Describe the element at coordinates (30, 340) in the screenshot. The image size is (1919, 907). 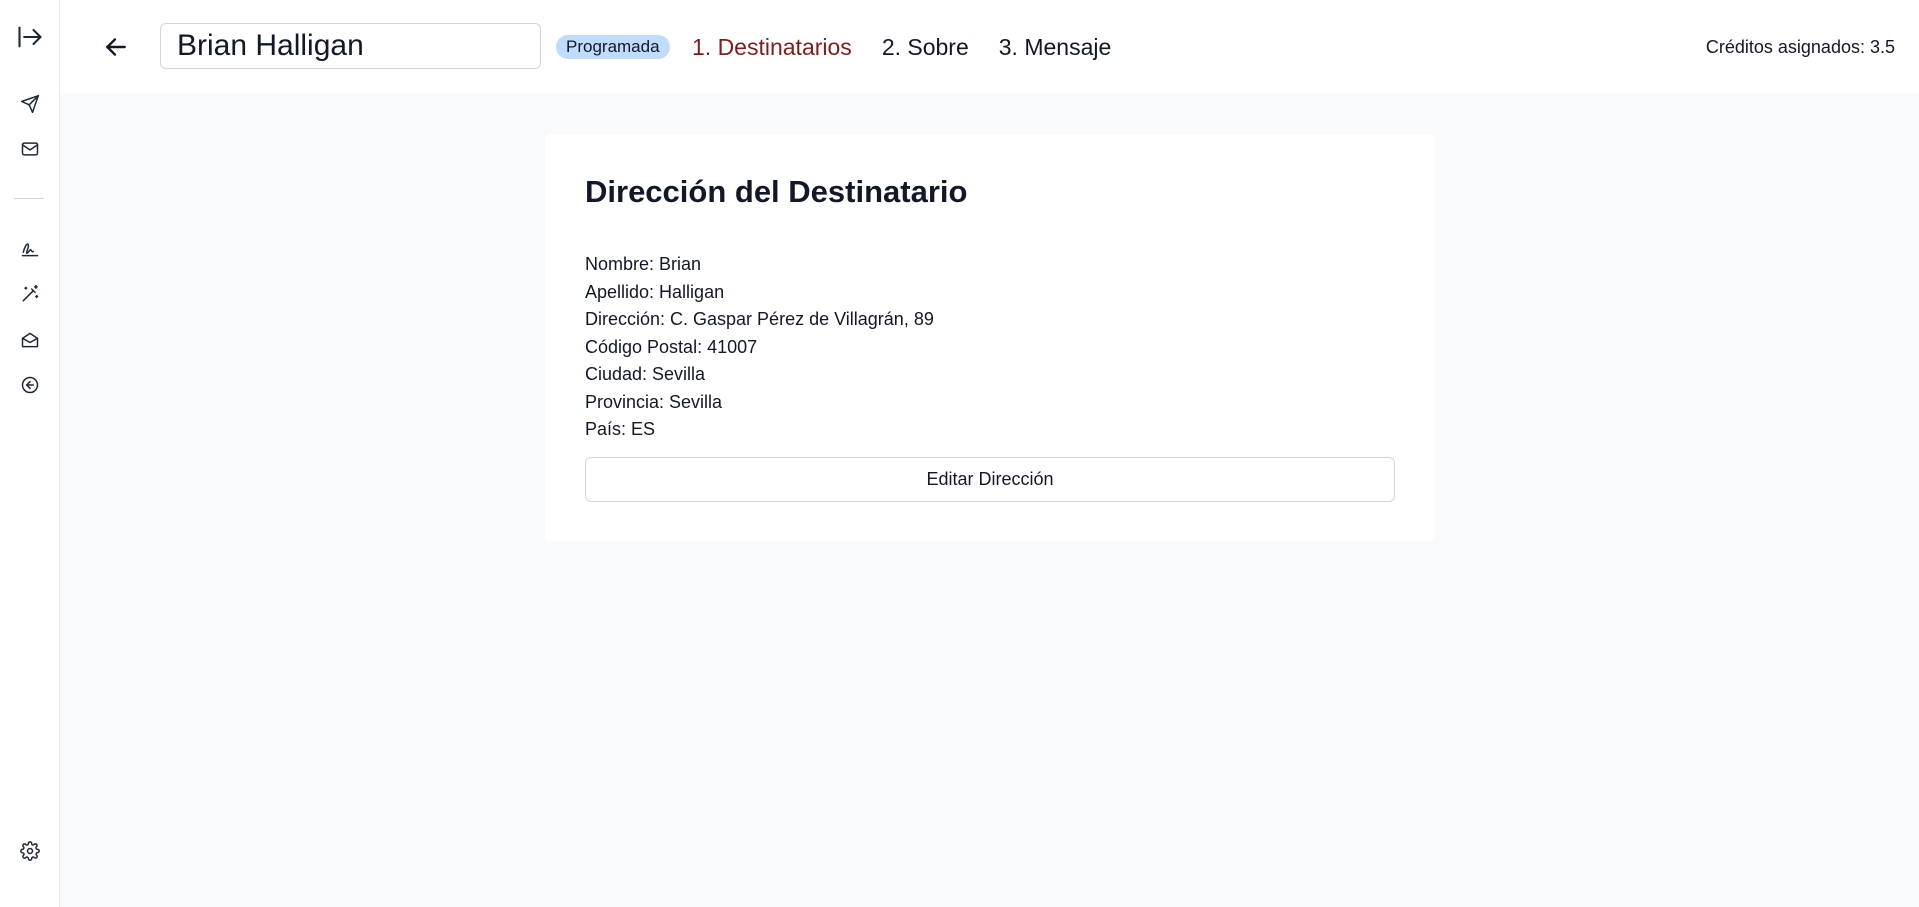
I see `mail-open-icon` at that location.